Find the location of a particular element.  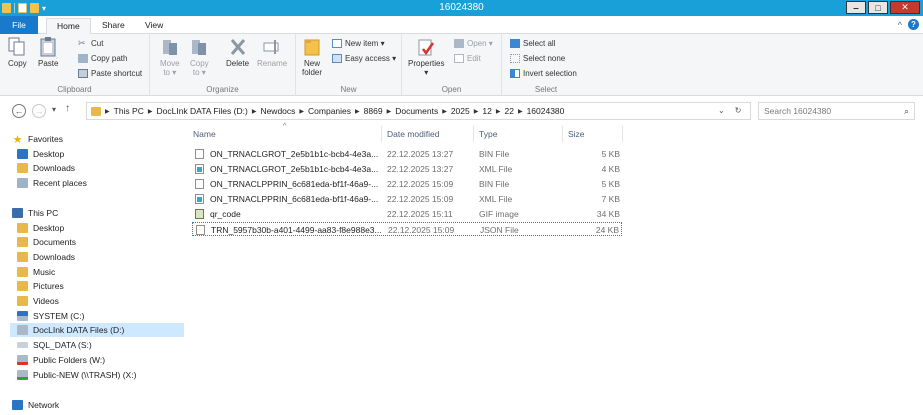

xml-file-icon is located at coordinates (199, 169).